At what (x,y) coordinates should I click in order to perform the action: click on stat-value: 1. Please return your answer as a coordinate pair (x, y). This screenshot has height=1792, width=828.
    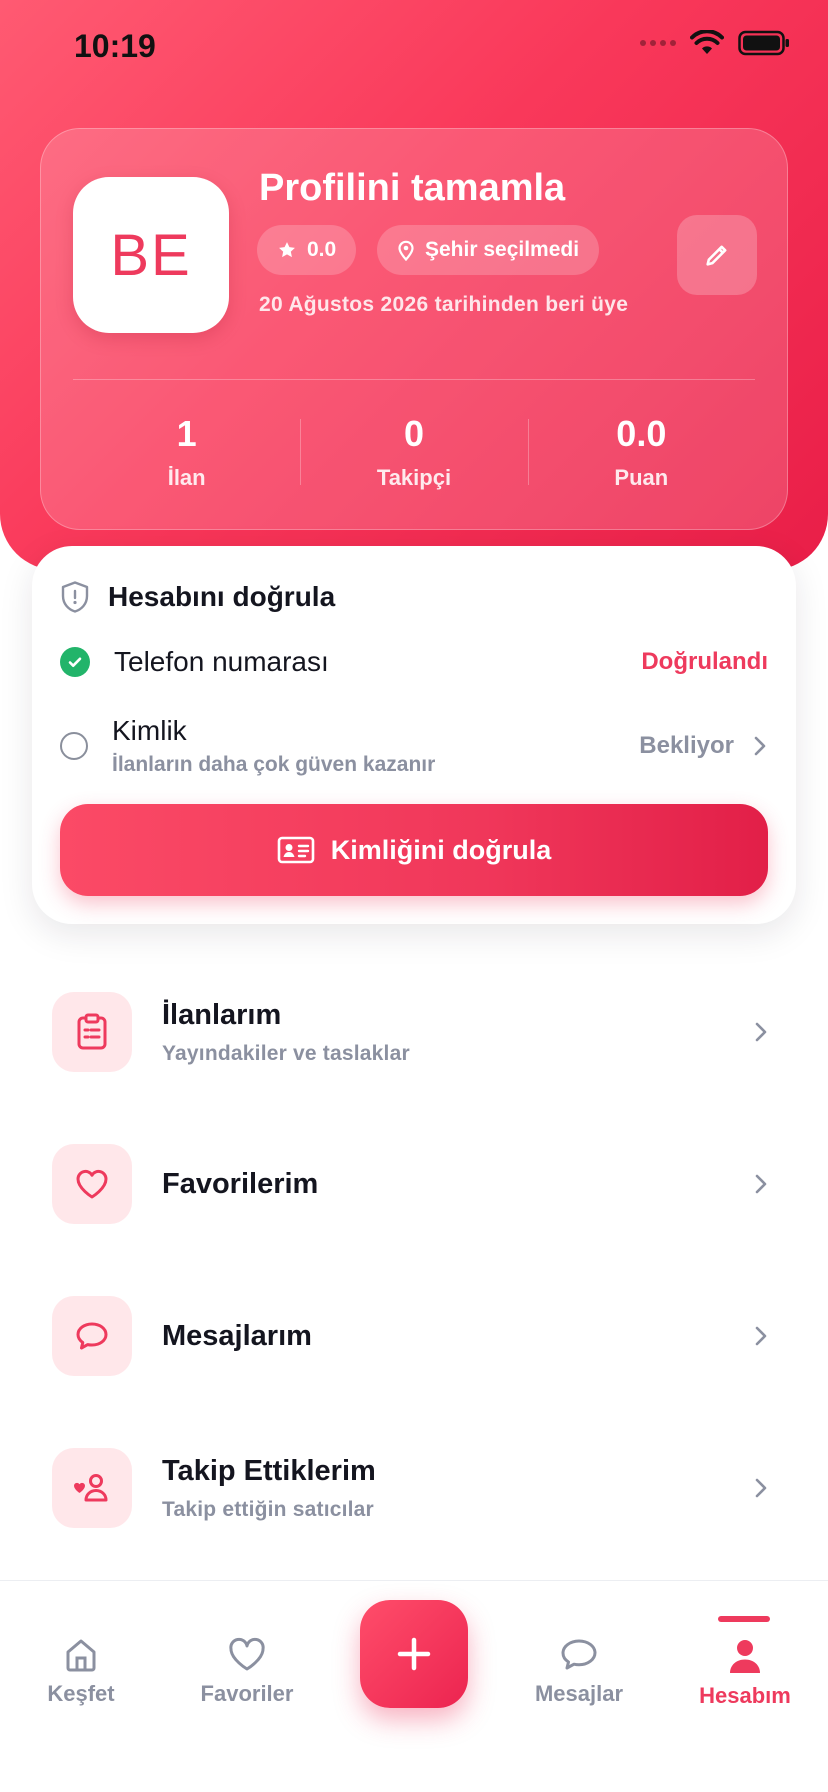
    Looking at the image, I should click on (186, 433).